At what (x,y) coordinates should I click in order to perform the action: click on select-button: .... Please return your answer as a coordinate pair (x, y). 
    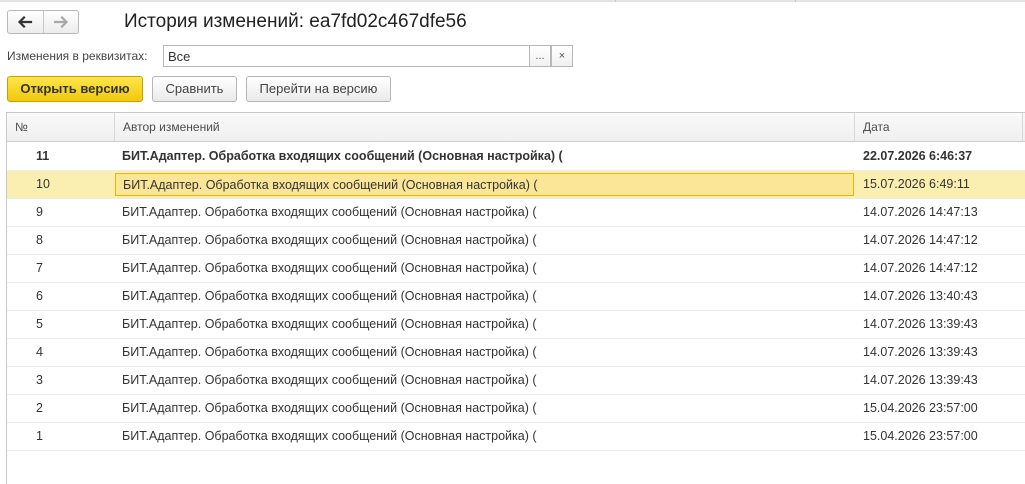
    Looking at the image, I should click on (540, 56).